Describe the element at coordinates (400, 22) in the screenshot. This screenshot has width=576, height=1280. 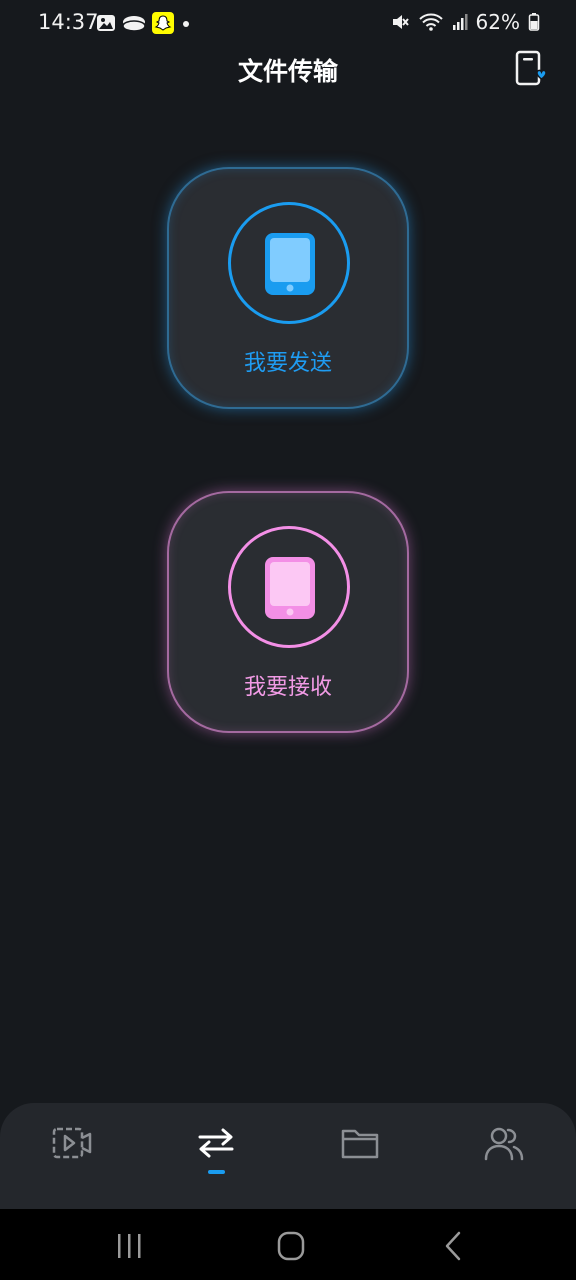
I see `mute-icon` at that location.